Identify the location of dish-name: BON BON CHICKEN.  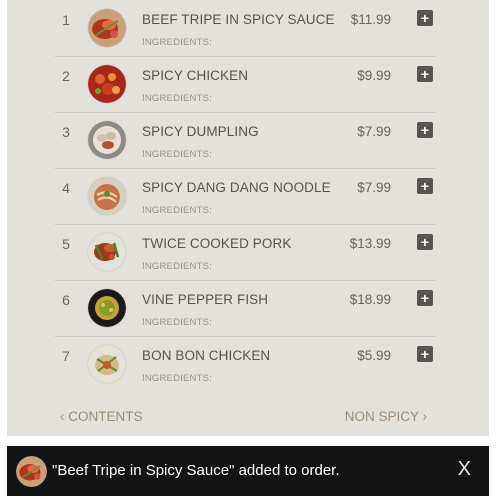
(206, 355).